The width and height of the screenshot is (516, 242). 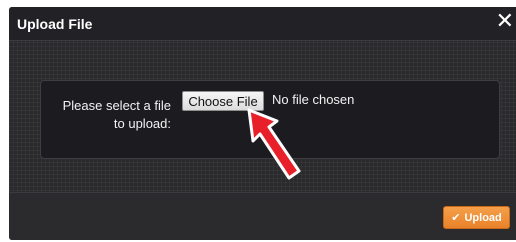 I want to click on checkmark-icon: ✔, so click(x=456, y=218).